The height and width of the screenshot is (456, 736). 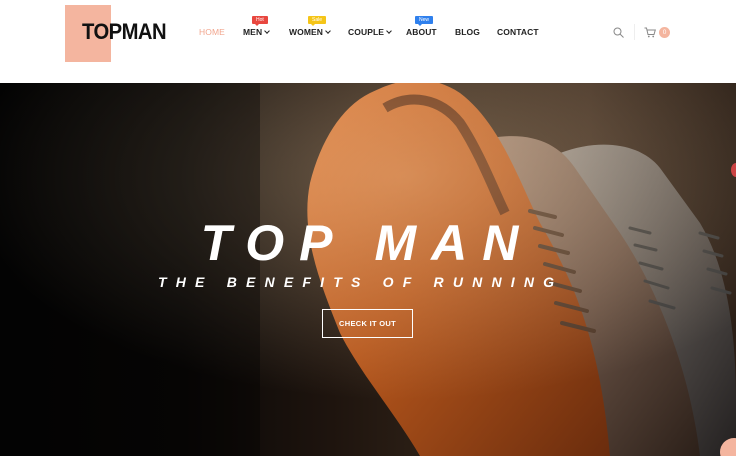 I want to click on nav-women: WOMEN, so click(x=310, y=32).